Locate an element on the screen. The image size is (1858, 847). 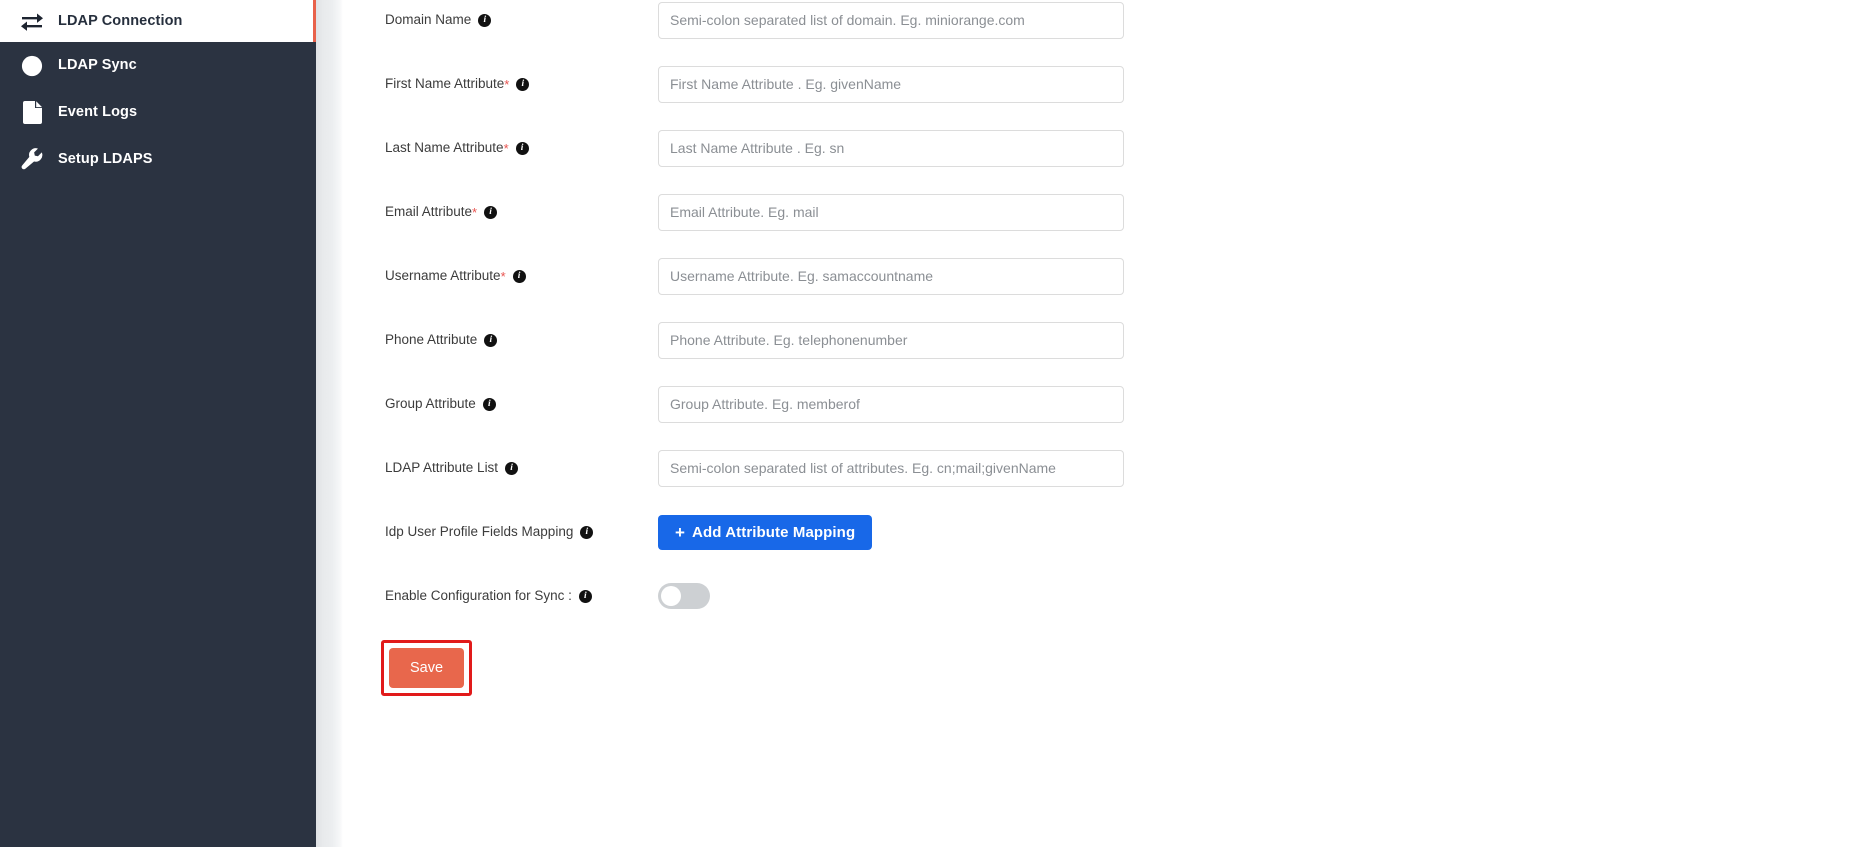
first-name-attribute-input is located at coordinates (891, 84).